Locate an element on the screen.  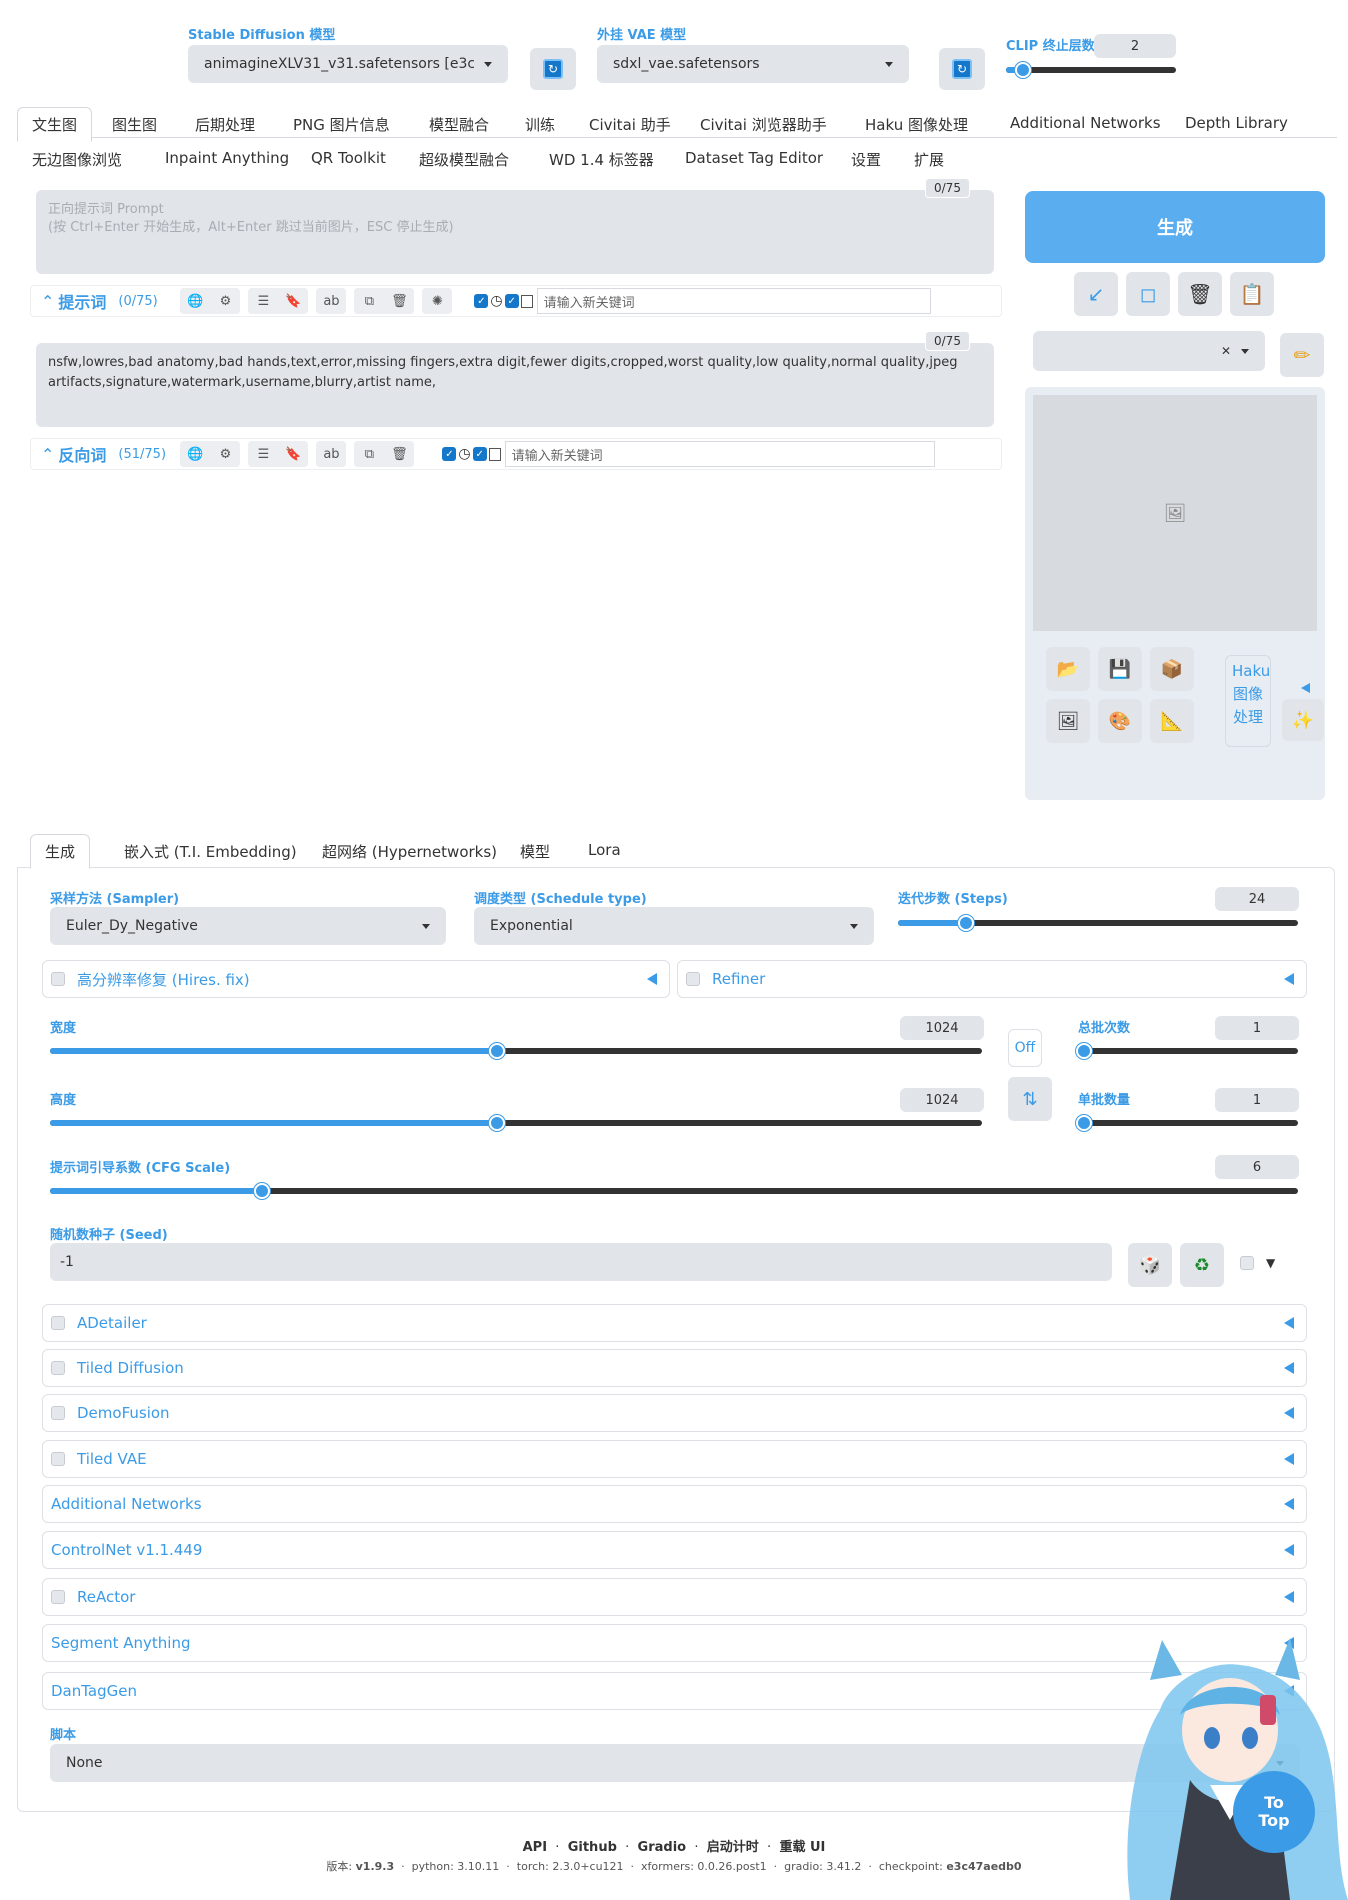
clip-slider is located at coordinates (1091, 70).